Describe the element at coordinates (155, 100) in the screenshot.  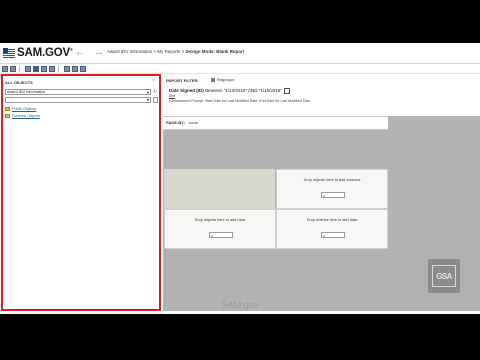
I see `search-button` at that location.